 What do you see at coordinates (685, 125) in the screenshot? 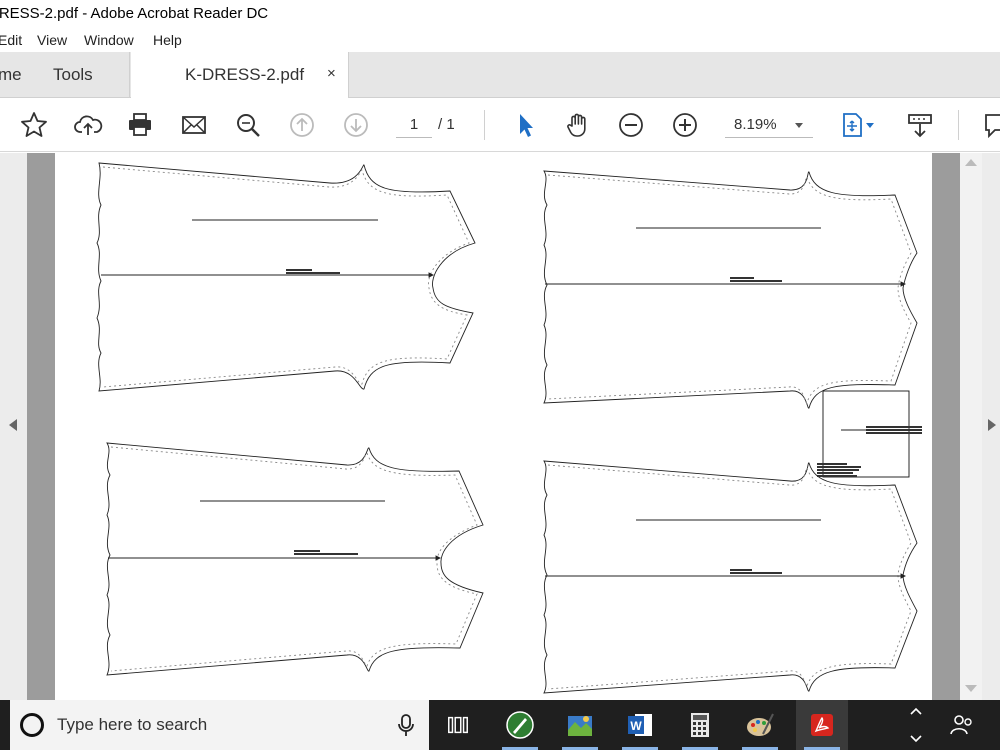
I see `zoom-in-icon` at bounding box center [685, 125].